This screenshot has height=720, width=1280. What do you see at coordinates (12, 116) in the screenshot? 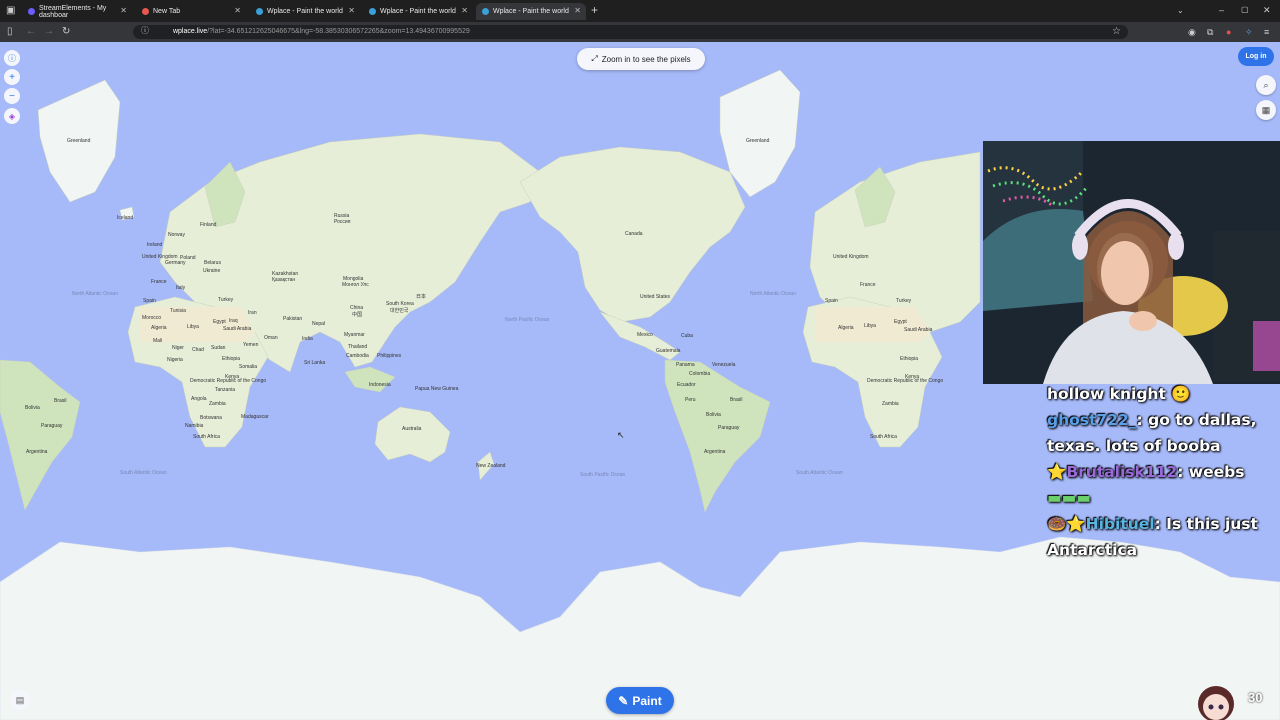
I see `discord-icon: ◈` at bounding box center [12, 116].